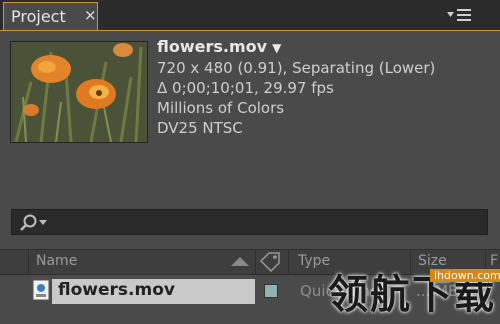 The image size is (500, 324). I want to click on file-name-cell: flowers.mov, so click(153, 291).